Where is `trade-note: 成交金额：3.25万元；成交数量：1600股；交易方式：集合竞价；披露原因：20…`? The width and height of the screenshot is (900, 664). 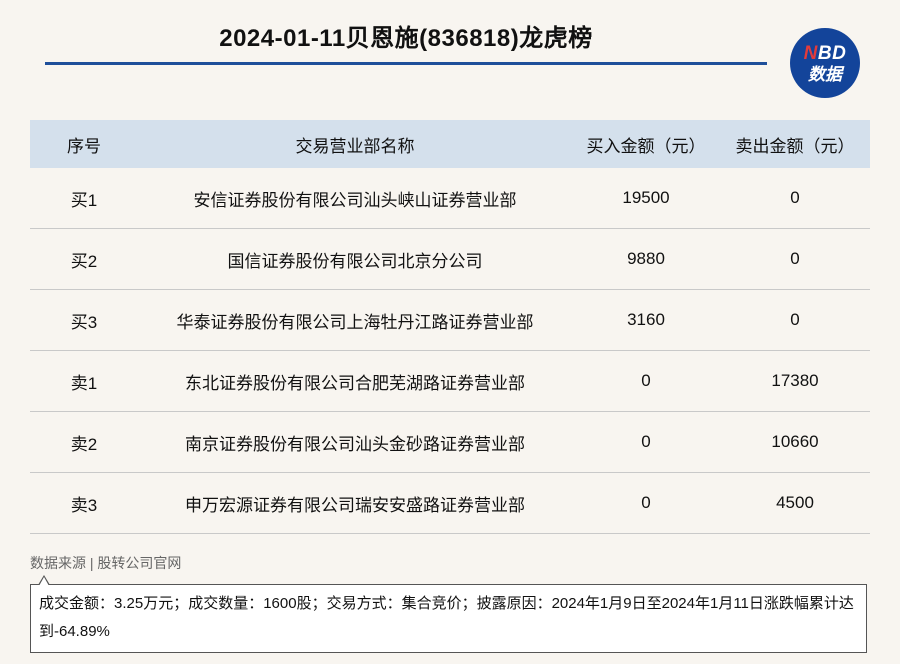
trade-note: 成交金额：3.25万元；成交数量：1600股；交易方式：集合竞价；披露原因：20… is located at coordinates (448, 618).